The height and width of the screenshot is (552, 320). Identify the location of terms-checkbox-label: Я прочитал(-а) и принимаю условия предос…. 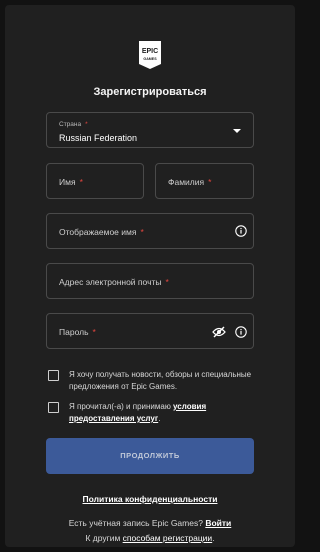
(138, 412).